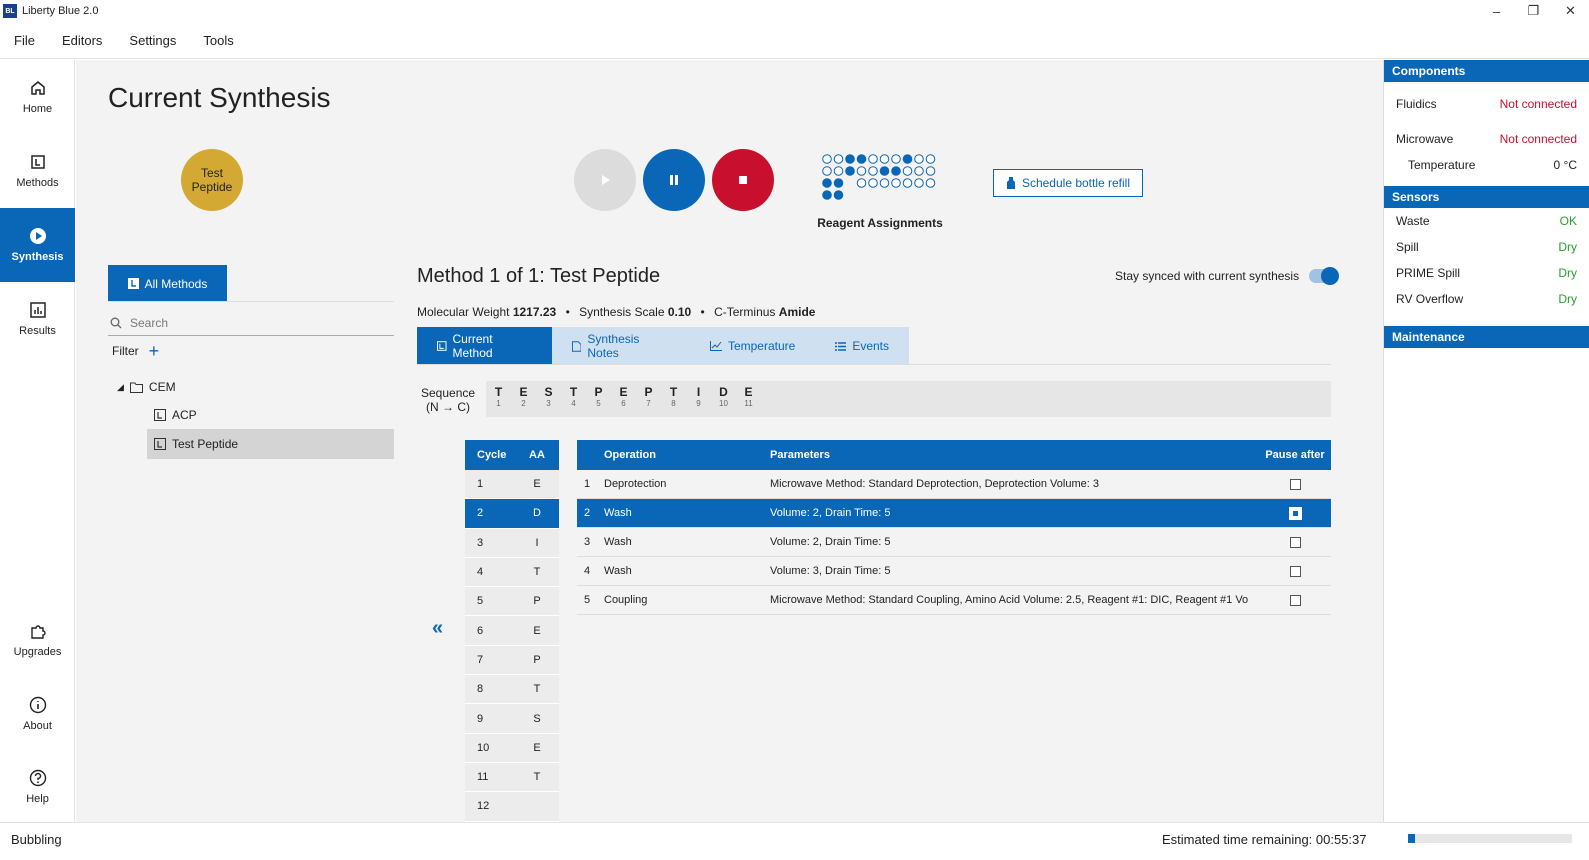 This screenshot has width=1589, height=860. Describe the element at coordinates (218, 40) in the screenshot. I see `menu-tools: Tools` at that location.